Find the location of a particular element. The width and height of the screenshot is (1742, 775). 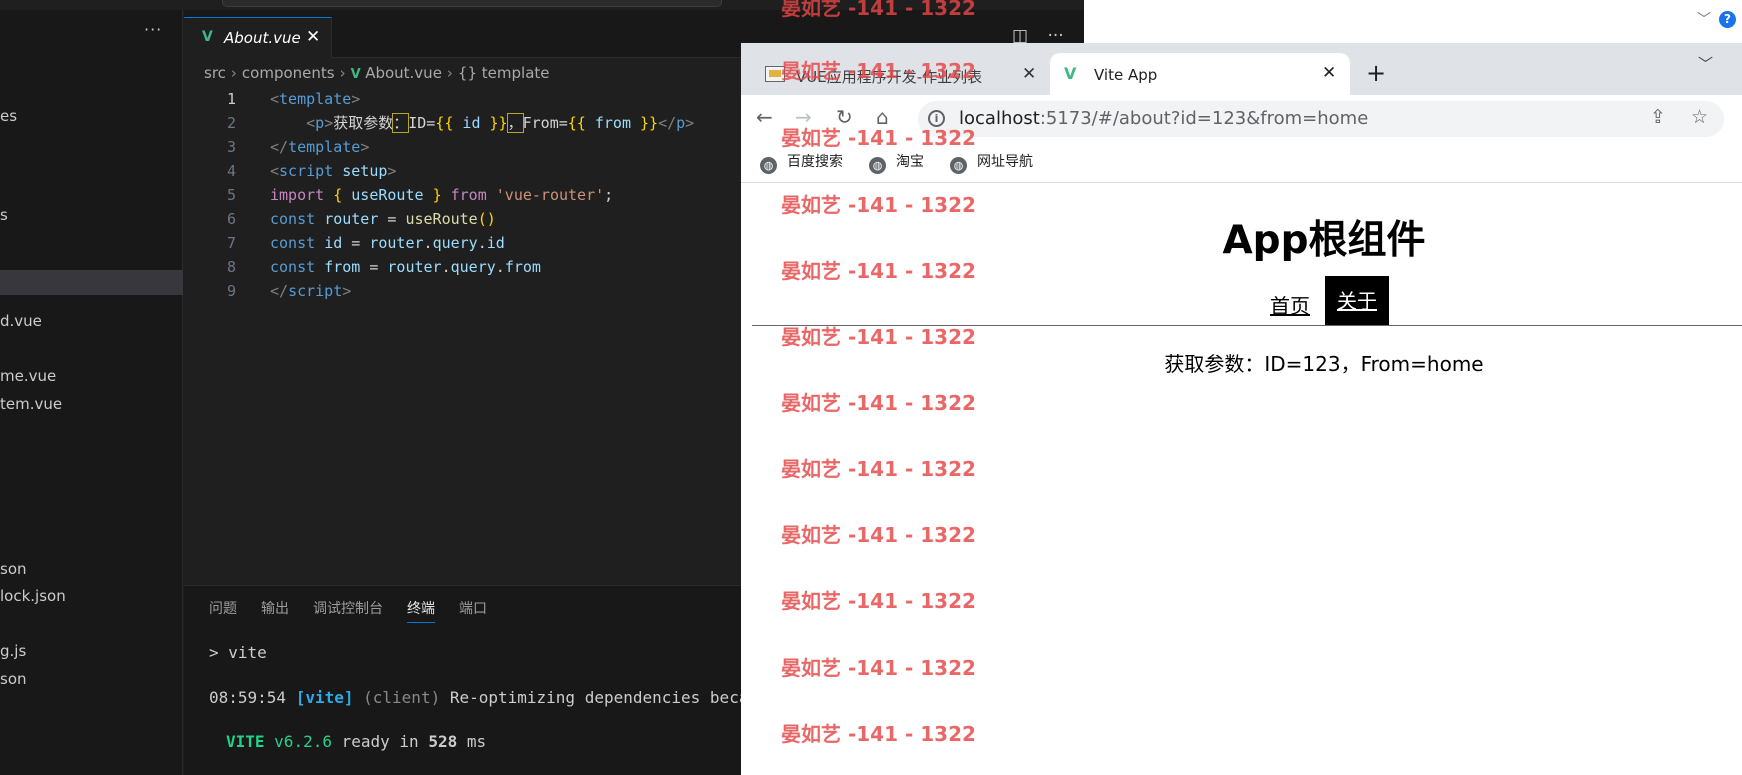

tab-output: 输出 is located at coordinates (275, 609).